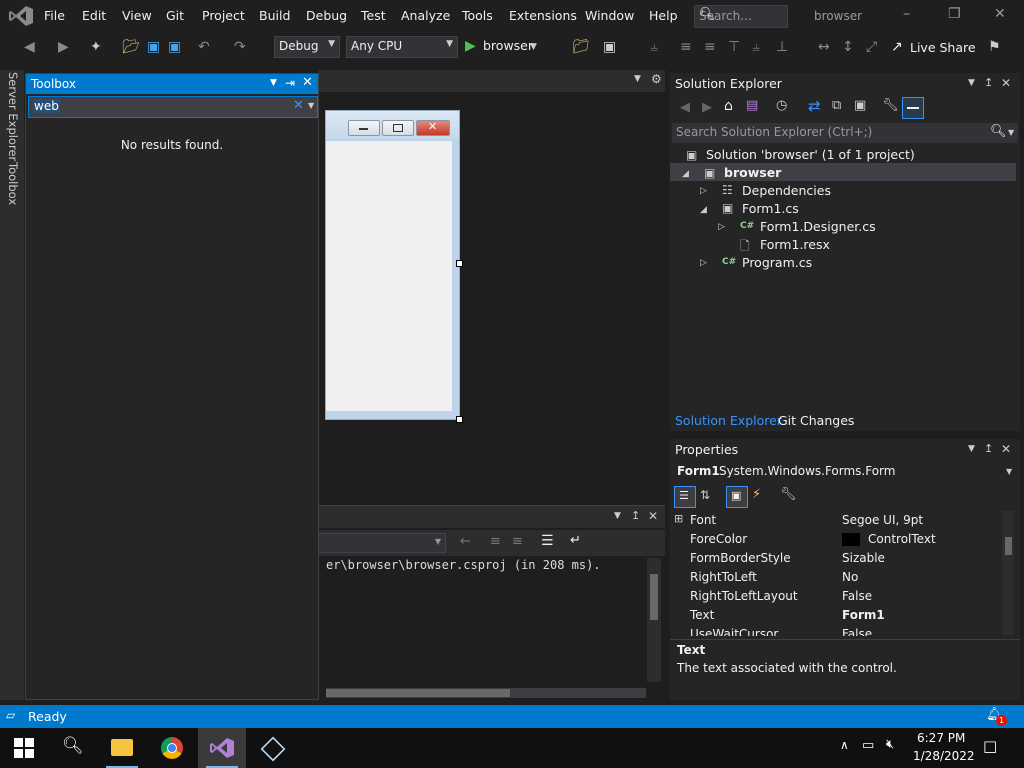 This screenshot has width=1024, height=768. I want to click on windows-start-icon, so click(24, 748).